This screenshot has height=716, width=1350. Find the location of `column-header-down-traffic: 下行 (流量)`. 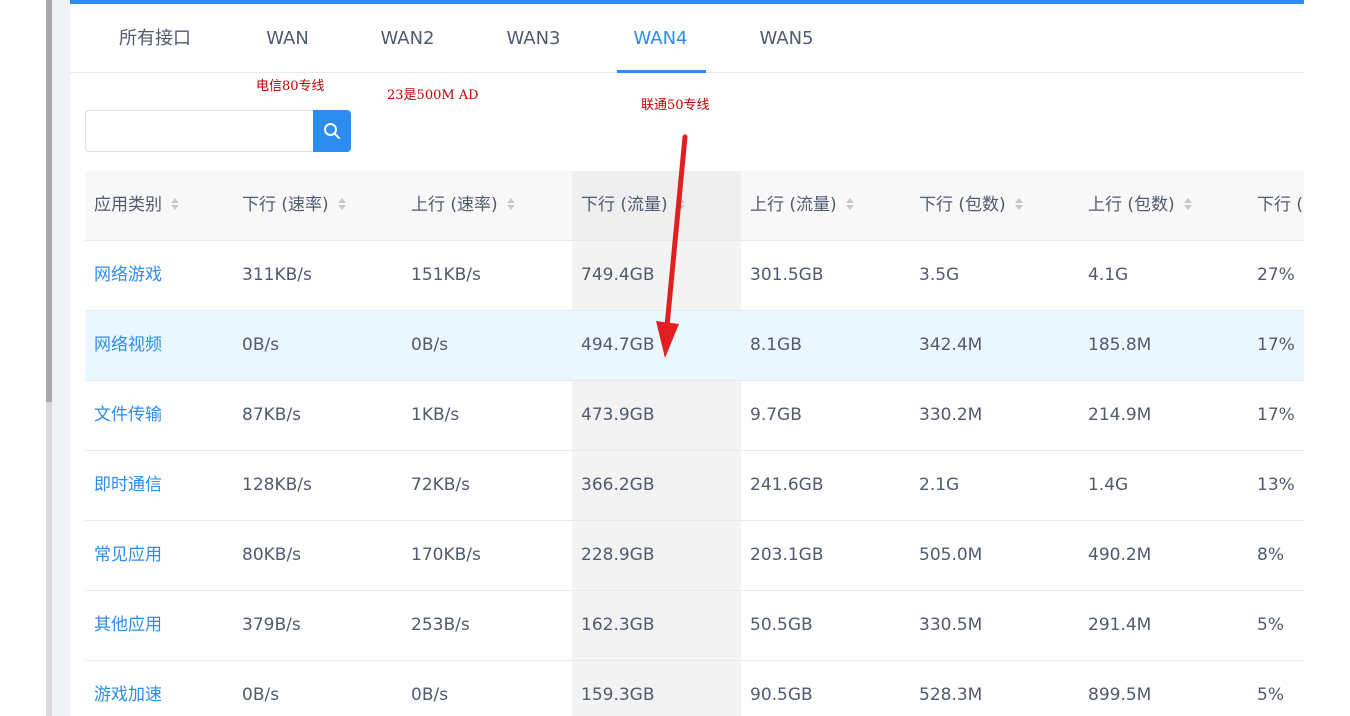

column-header-down-traffic: 下行 (流量) is located at coordinates (656, 205).